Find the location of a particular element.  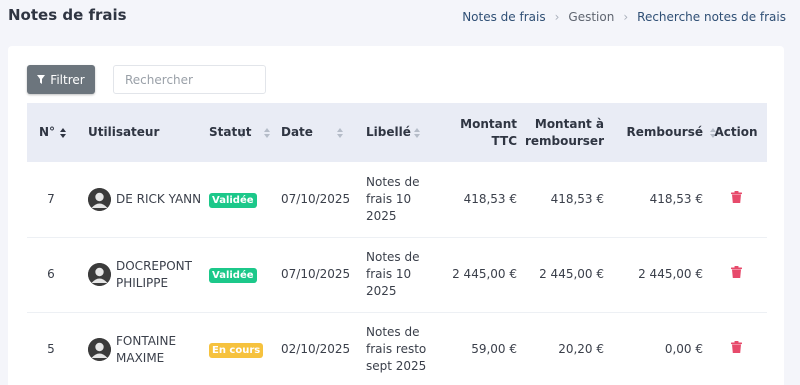

user-name: FONTAINE MAXIME is located at coordinates (146, 350).